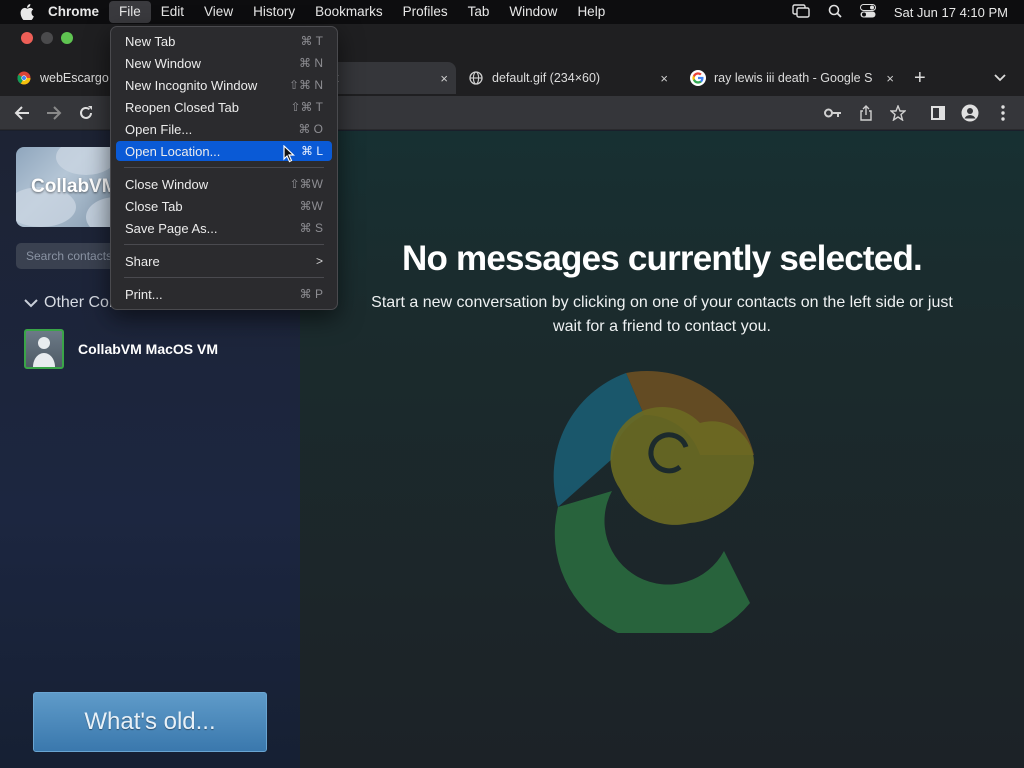  What do you see at coordinates (130, 12) in the screenshot?
I see `menu-file: File` at bounding box center [130, 12].